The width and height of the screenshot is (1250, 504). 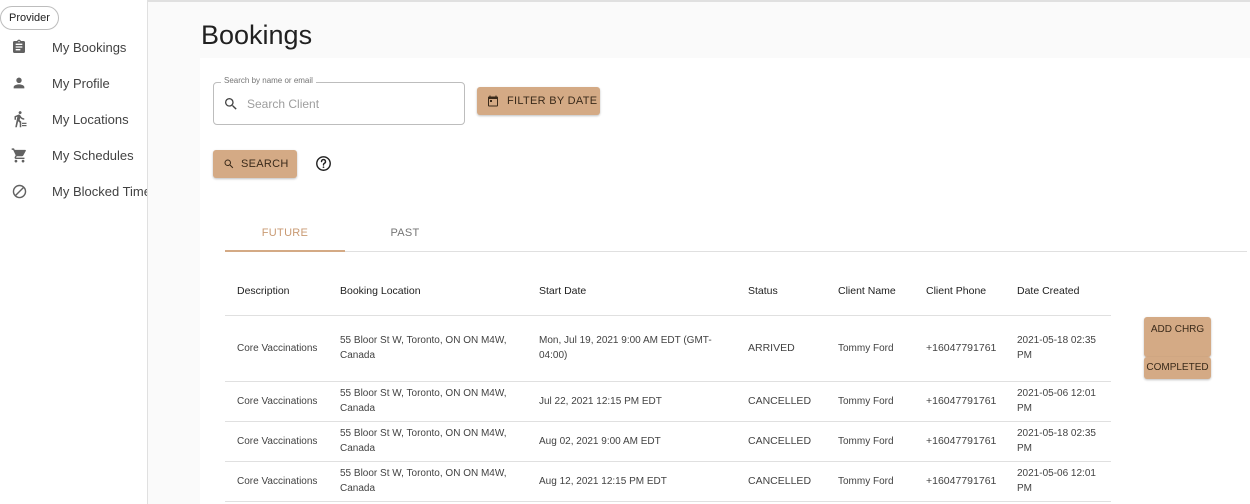 I want to click on tab-past-label: PAST, so click(x=405, y=233).